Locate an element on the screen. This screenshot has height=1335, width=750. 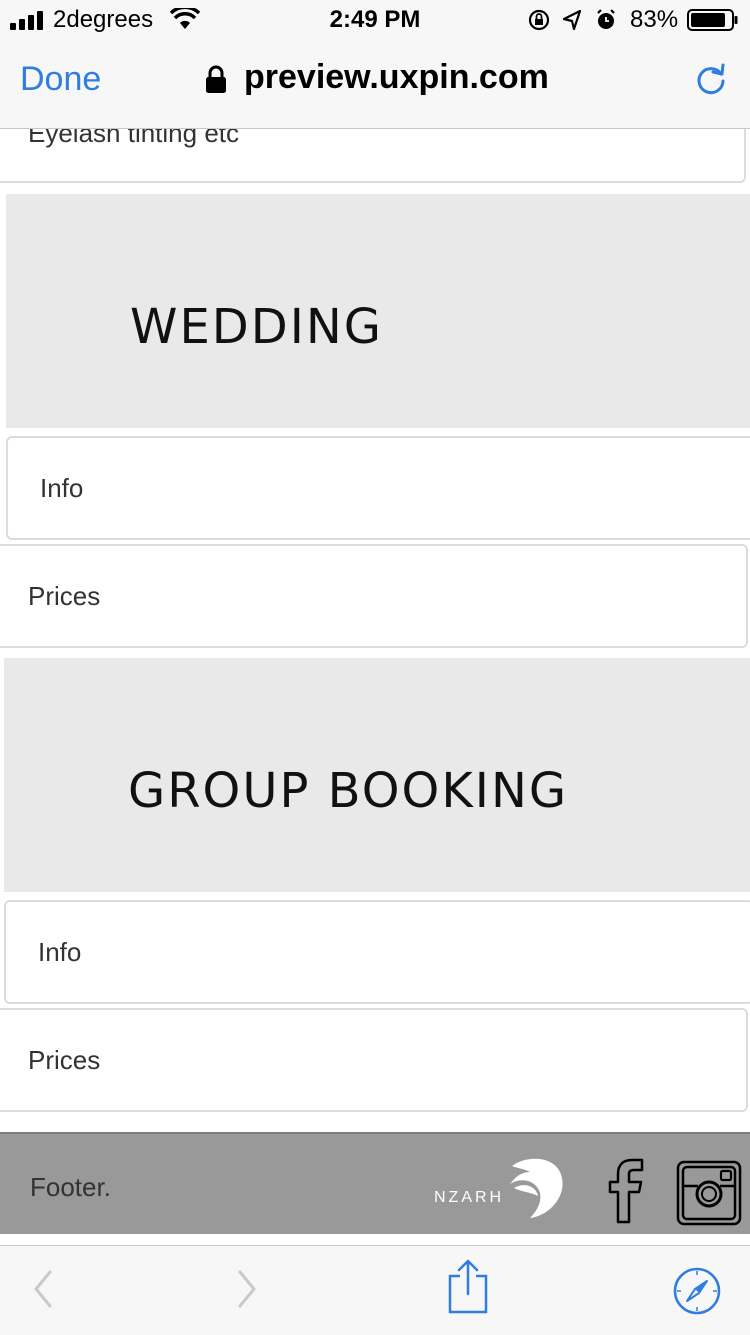
wedding-title: WEDDING is located at coordinates (256, 327).